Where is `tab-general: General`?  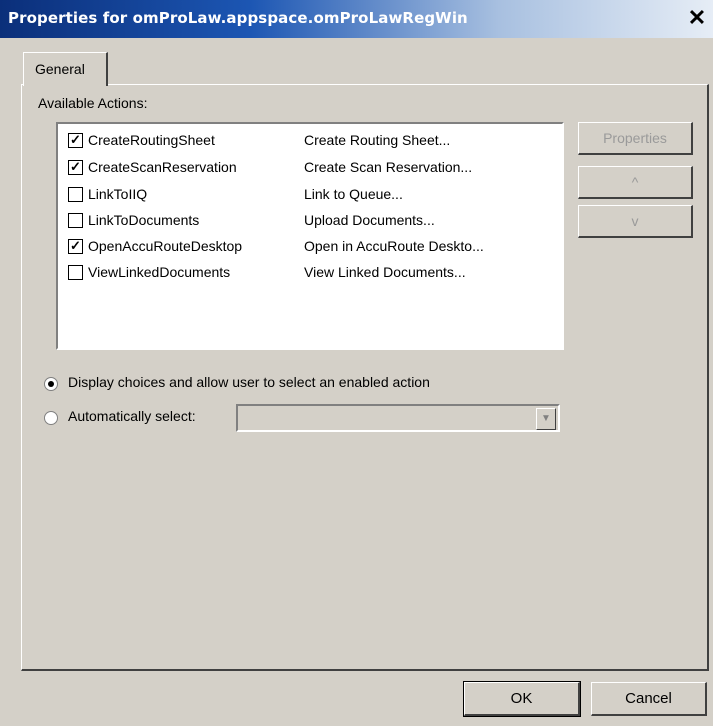
tab-general: General is located at coordinates (65, 69).